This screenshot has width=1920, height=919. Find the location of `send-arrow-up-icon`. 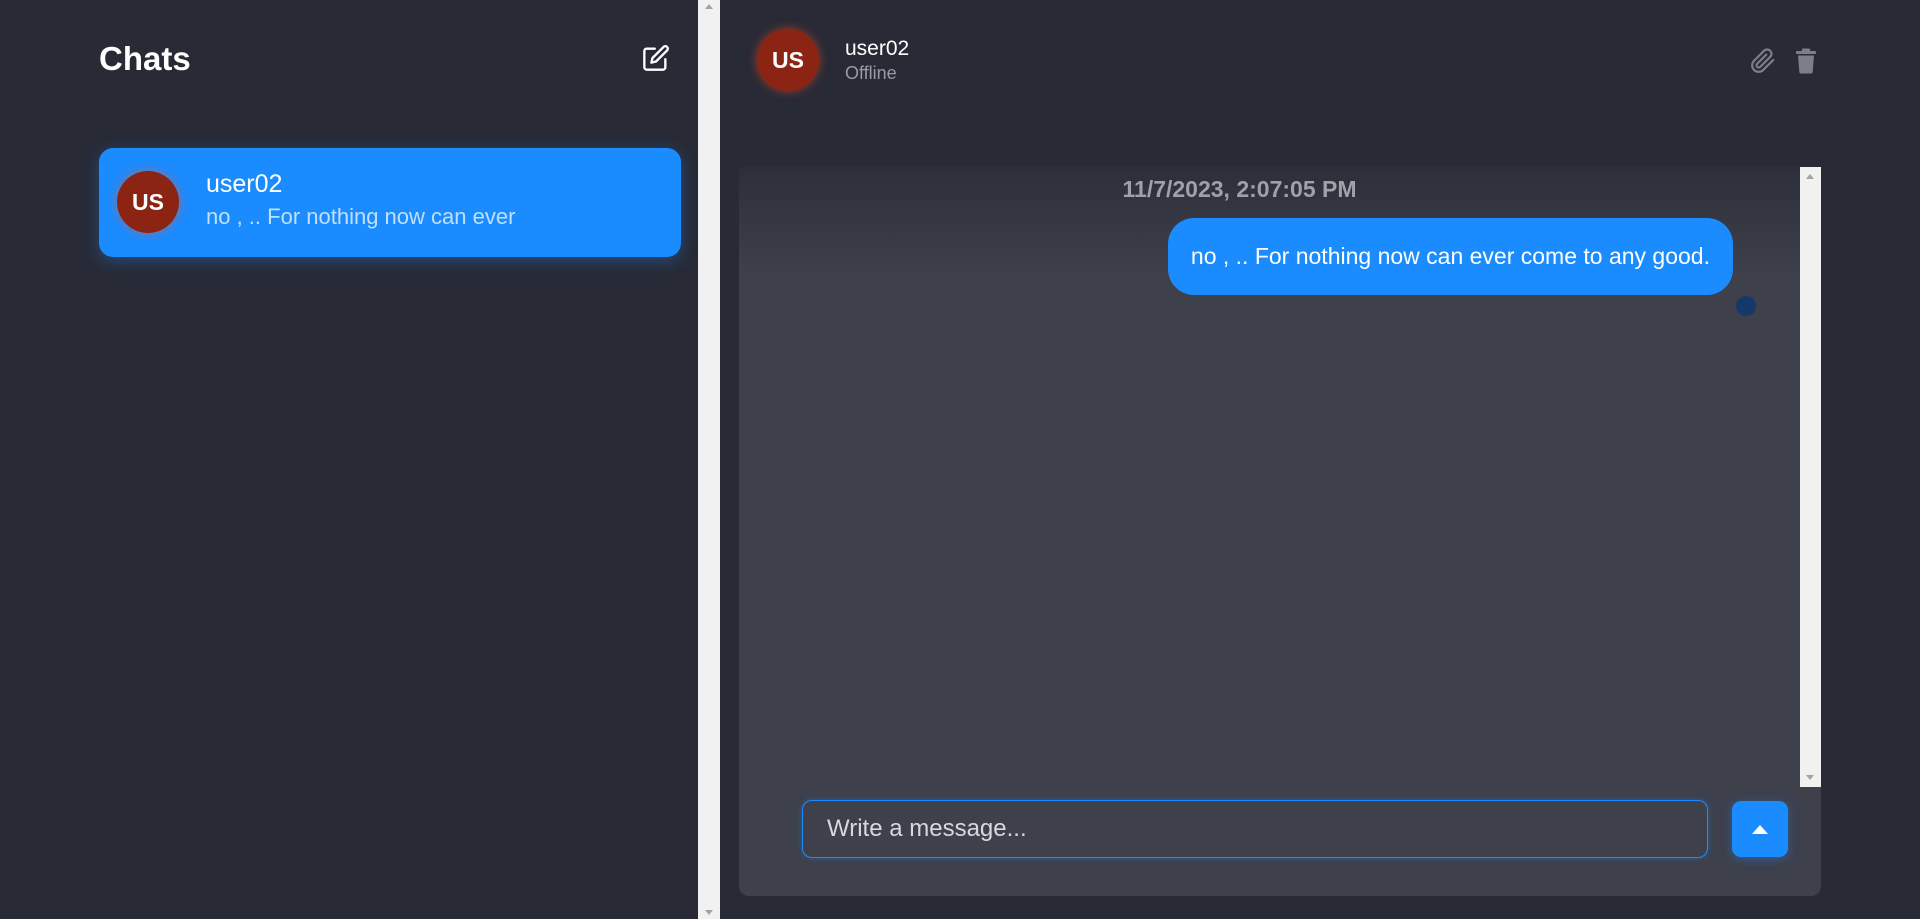

send-arrow-up-icon is located at coordinates (1760, 829).